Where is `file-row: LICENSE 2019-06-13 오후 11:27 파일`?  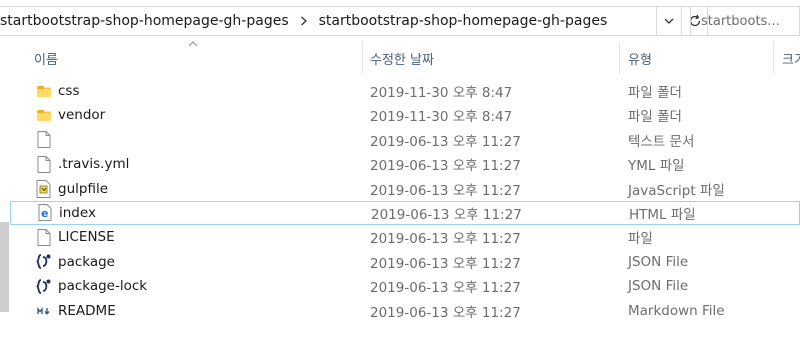
file-row: LICENSE 2019-06-13 오후 11:27 파일 is located at coordinates (405, 237).